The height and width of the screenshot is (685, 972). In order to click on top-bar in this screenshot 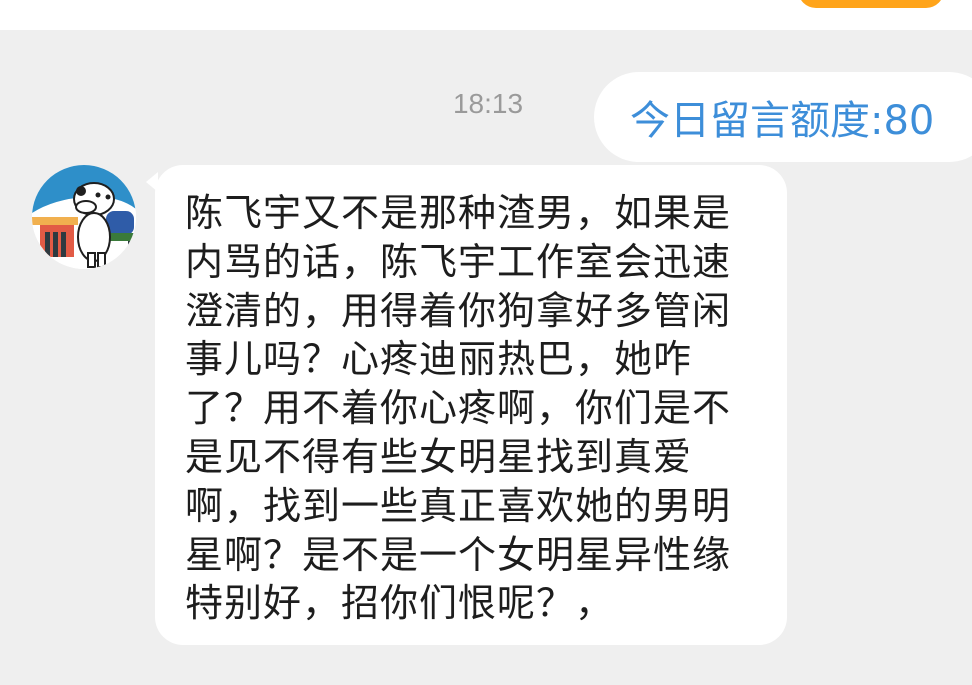, I will do `click(486, 15)`.